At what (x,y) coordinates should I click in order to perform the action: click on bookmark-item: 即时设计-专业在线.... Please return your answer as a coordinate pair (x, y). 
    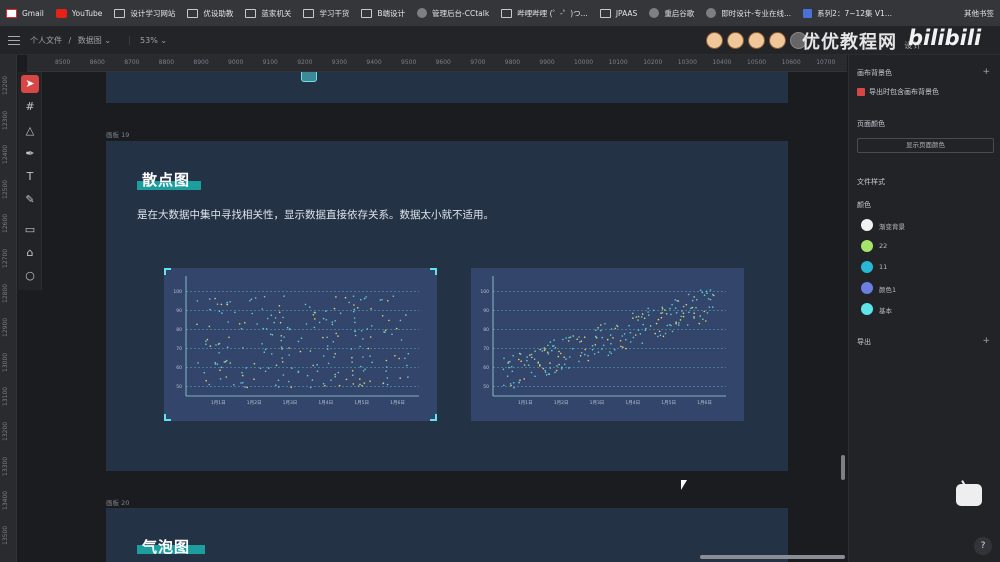
    Looking at the image, I should click on (748, 13).